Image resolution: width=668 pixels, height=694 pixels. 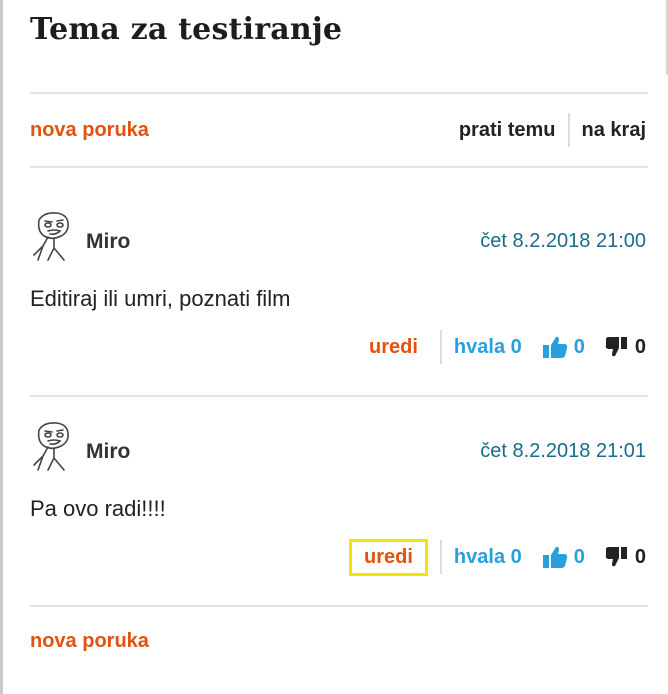 What do you see at coordinates (614, 130) in the screenshot?
I see `go-to-end-link: na kraj` at bounding box center [614, 130].